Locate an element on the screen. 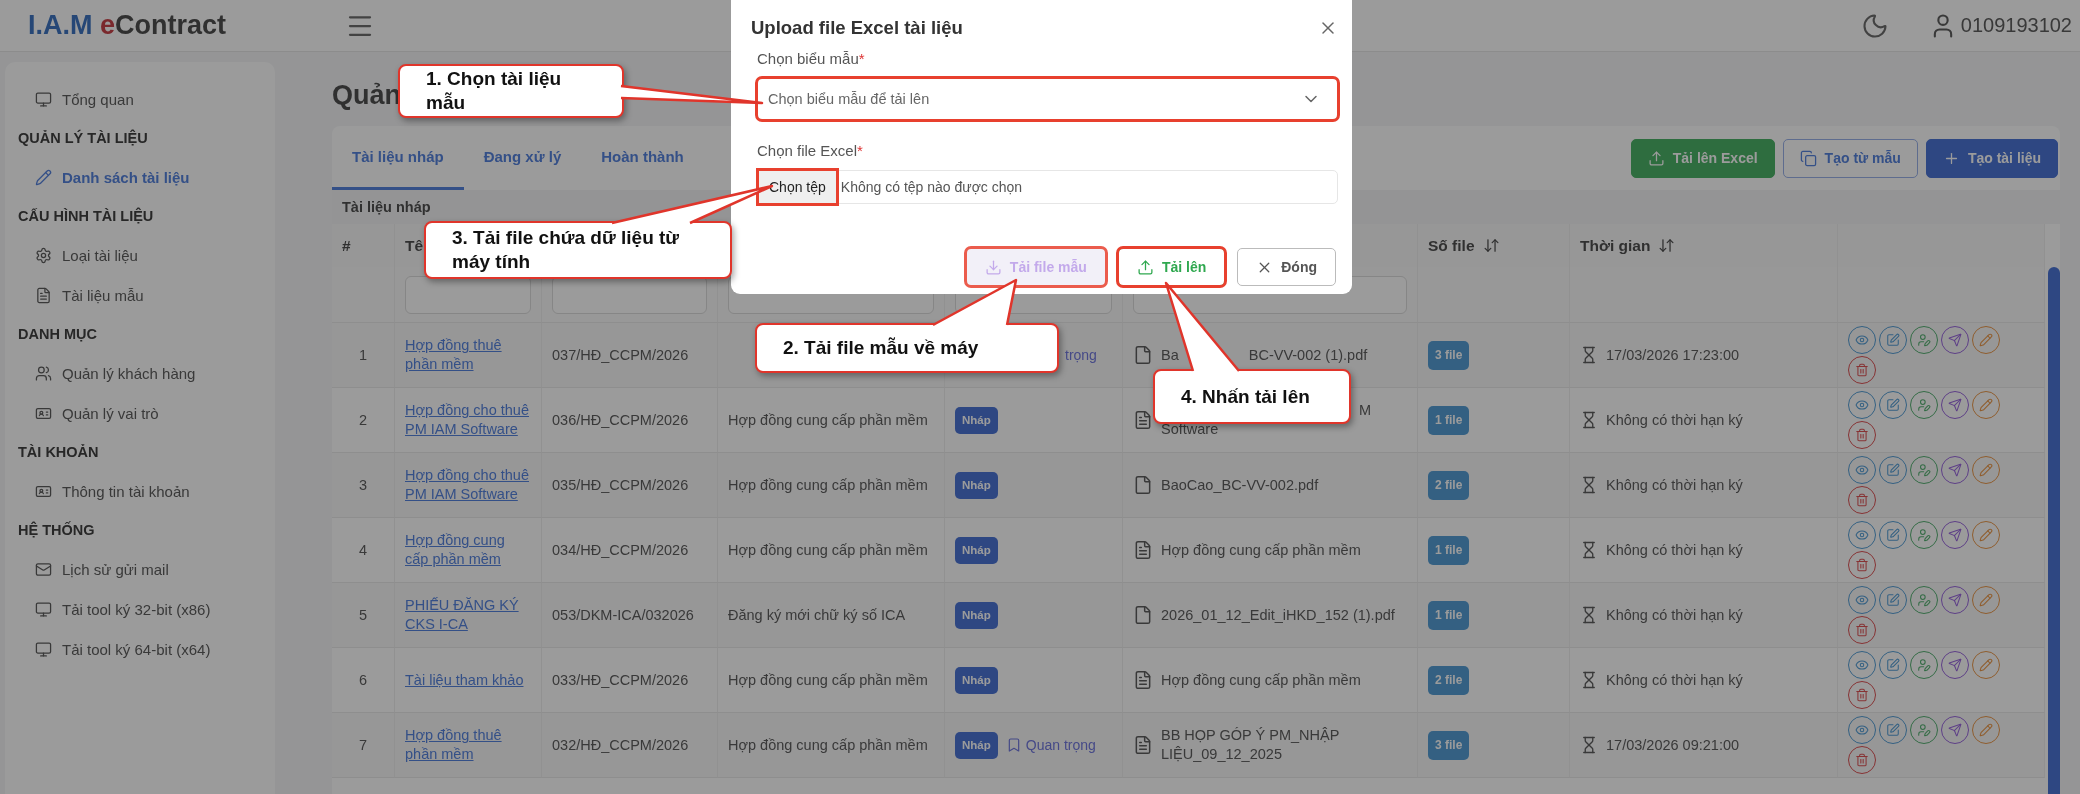 The height and width of the screenshot is (794, 2080). toolbar-button: Tải lên Excel is located at coordinates (1702, 158).